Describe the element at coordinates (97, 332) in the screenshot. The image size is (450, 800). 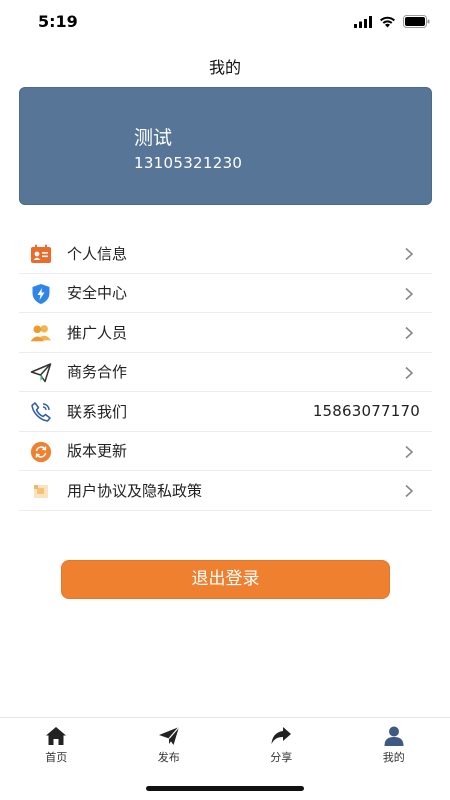
I see `menu-item-label: 推广人员` at that location.